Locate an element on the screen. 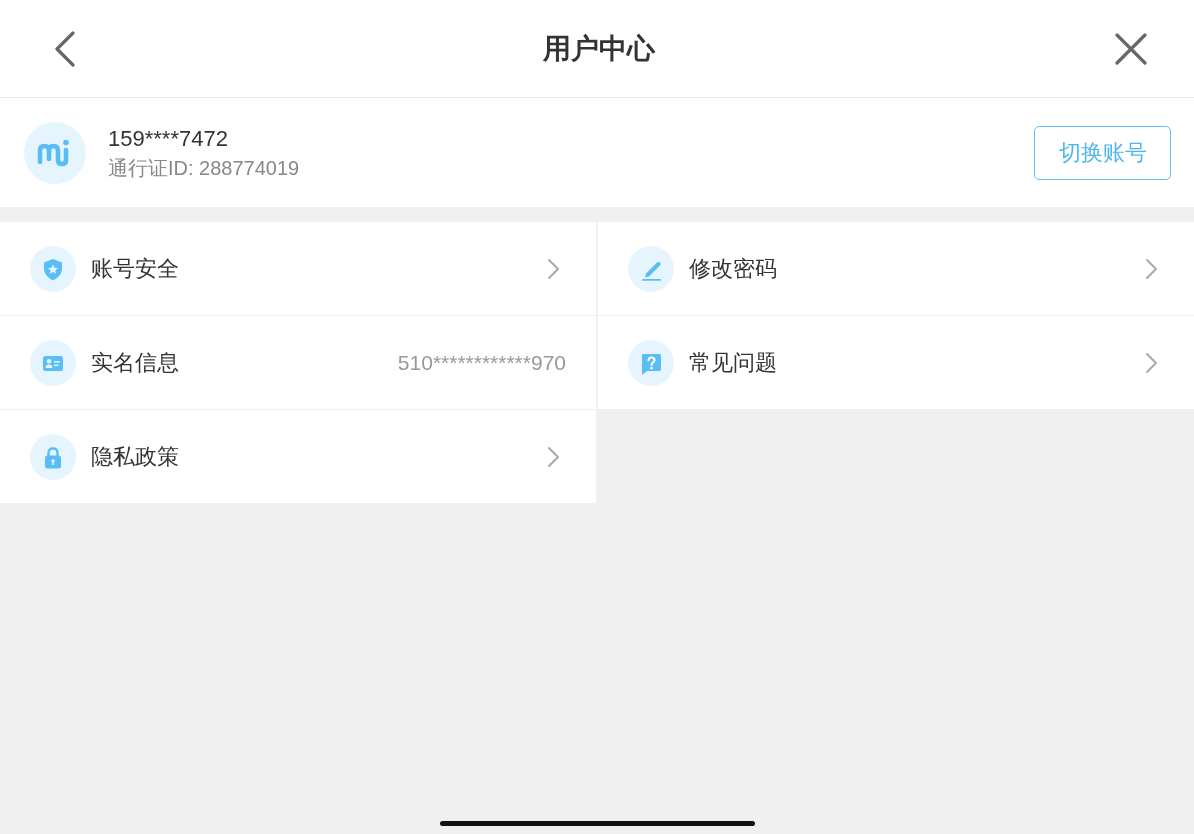 The height and width of the screenshot is (834, 1194). close-icon is located at coordinates (1131, 48).